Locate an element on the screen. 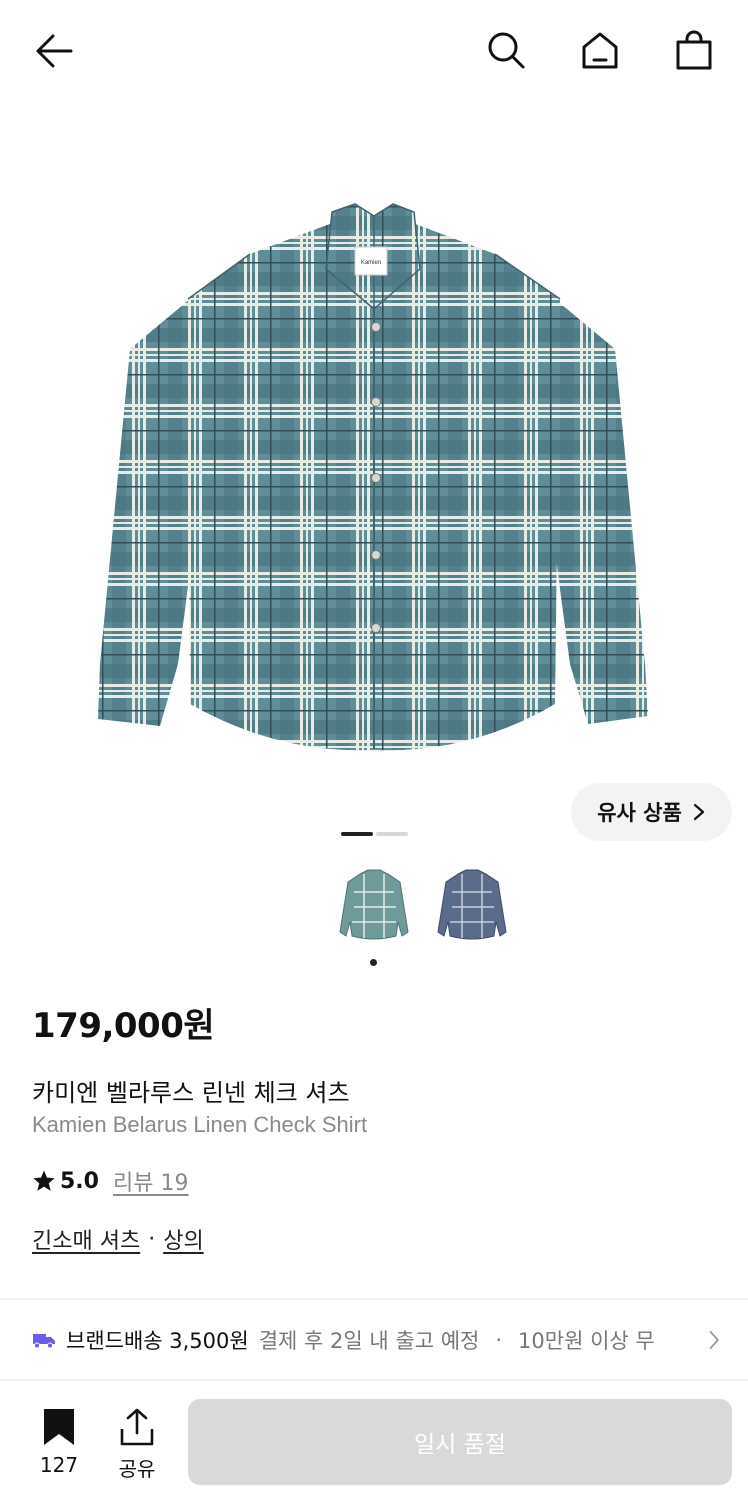 This screenshot has height=1500, width=748. cart-button is located at coordinates (694, 50).